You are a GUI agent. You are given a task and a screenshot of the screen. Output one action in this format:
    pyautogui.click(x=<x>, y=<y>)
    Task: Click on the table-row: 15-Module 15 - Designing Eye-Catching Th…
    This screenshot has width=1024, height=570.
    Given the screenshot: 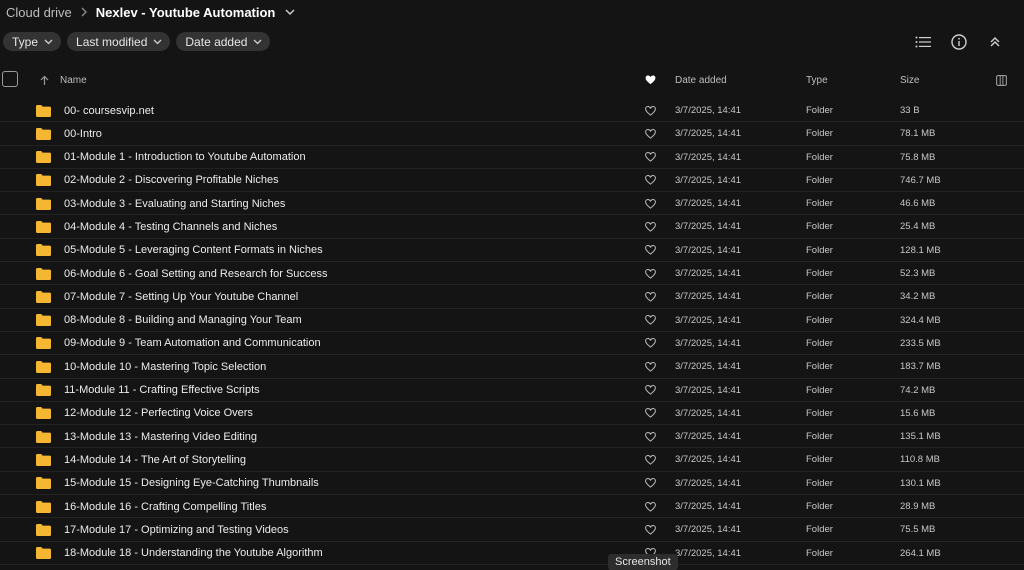 What is the action you would take?
    pyautogui.click(x=512, y=484)
    